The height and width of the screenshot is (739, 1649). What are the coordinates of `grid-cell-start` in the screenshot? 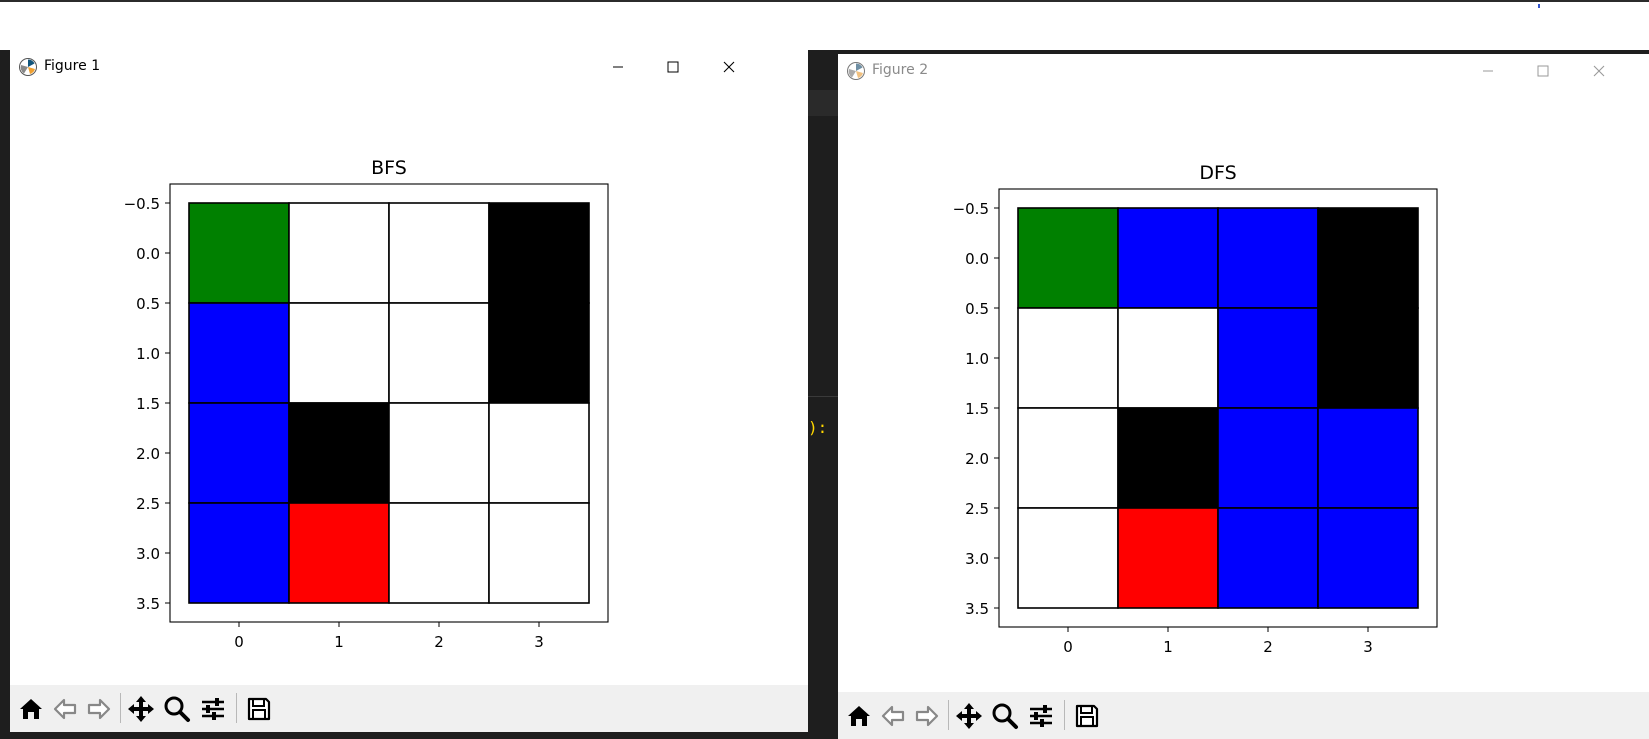 It's located at (1068, 258).